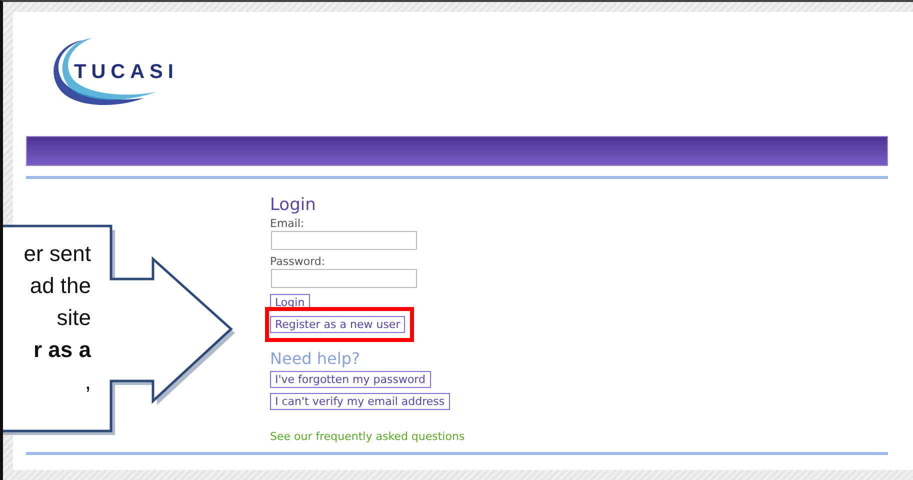  What do you see at coordinates (298, 261) in the screenshot?
I see `field-label: Password:` at bounding box center [298, 261].